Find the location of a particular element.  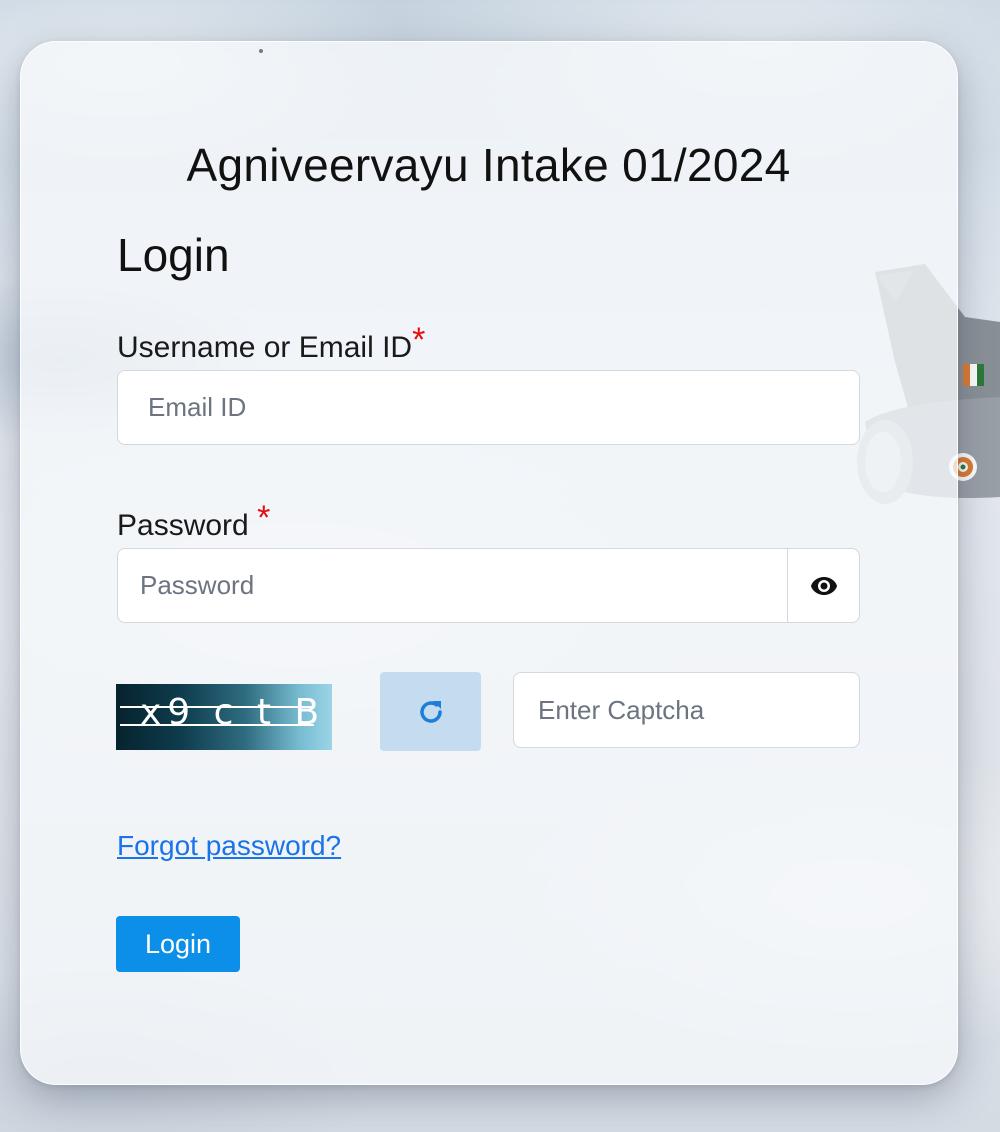

captcha-image: x9 c t B is located at coordinates (224, 717).